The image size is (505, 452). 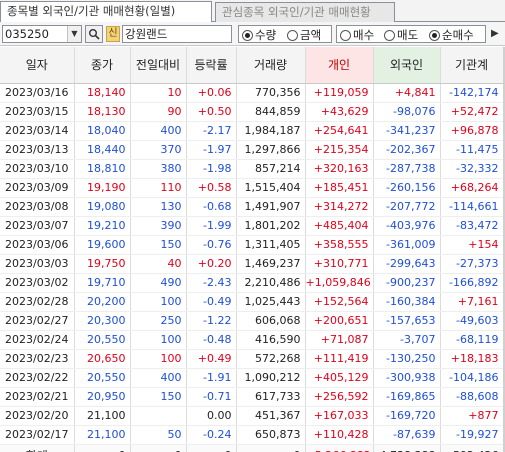 What do you see at coordinates (177, 34) in the screenshot?
I see `stock-name-field: 강원랜드` at bounding box center [177, 34].